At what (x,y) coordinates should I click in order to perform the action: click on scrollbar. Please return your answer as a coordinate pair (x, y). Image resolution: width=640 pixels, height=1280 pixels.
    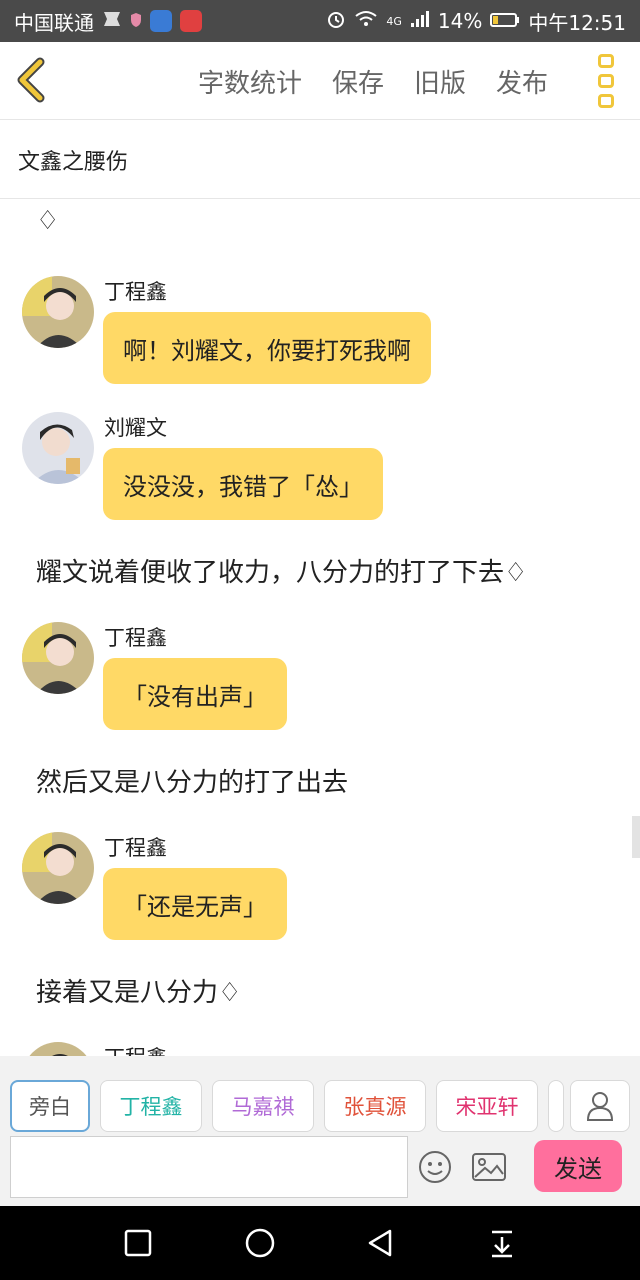
    Looking at the image, I should click on (636, 837).